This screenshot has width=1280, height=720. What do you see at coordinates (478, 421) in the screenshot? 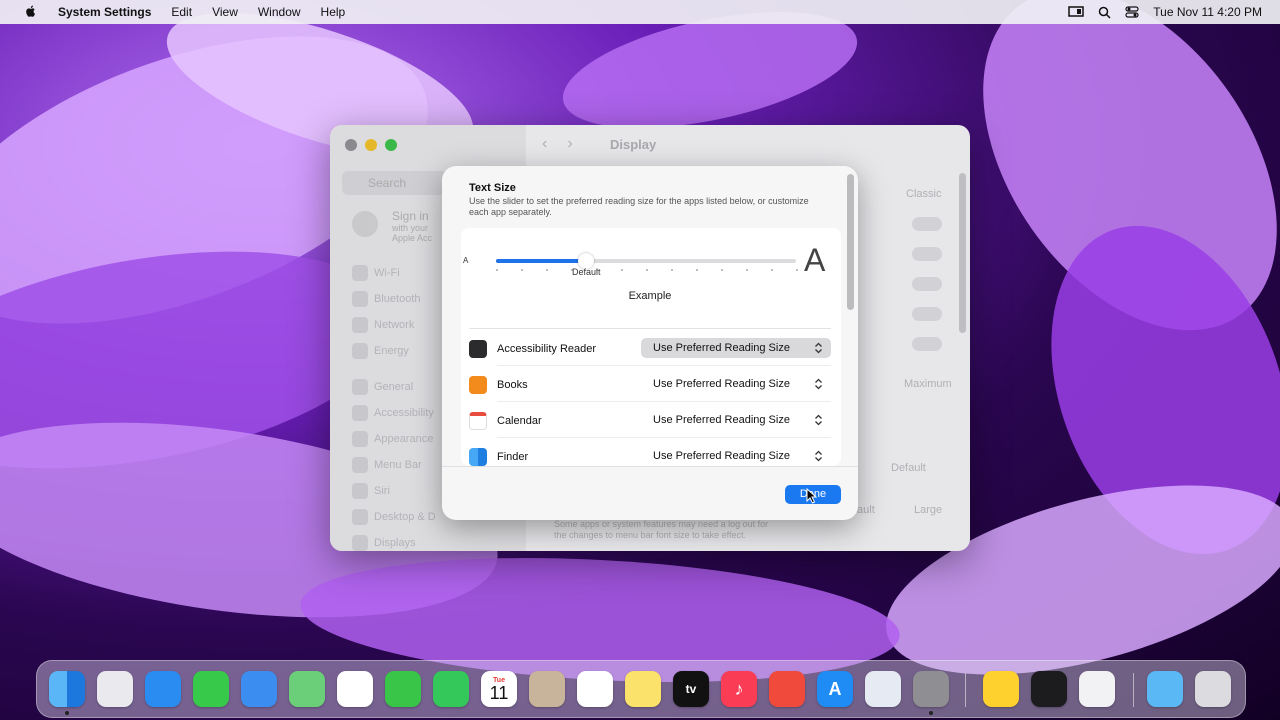
I see `calendar-icon` at bounding box center [478, 421].